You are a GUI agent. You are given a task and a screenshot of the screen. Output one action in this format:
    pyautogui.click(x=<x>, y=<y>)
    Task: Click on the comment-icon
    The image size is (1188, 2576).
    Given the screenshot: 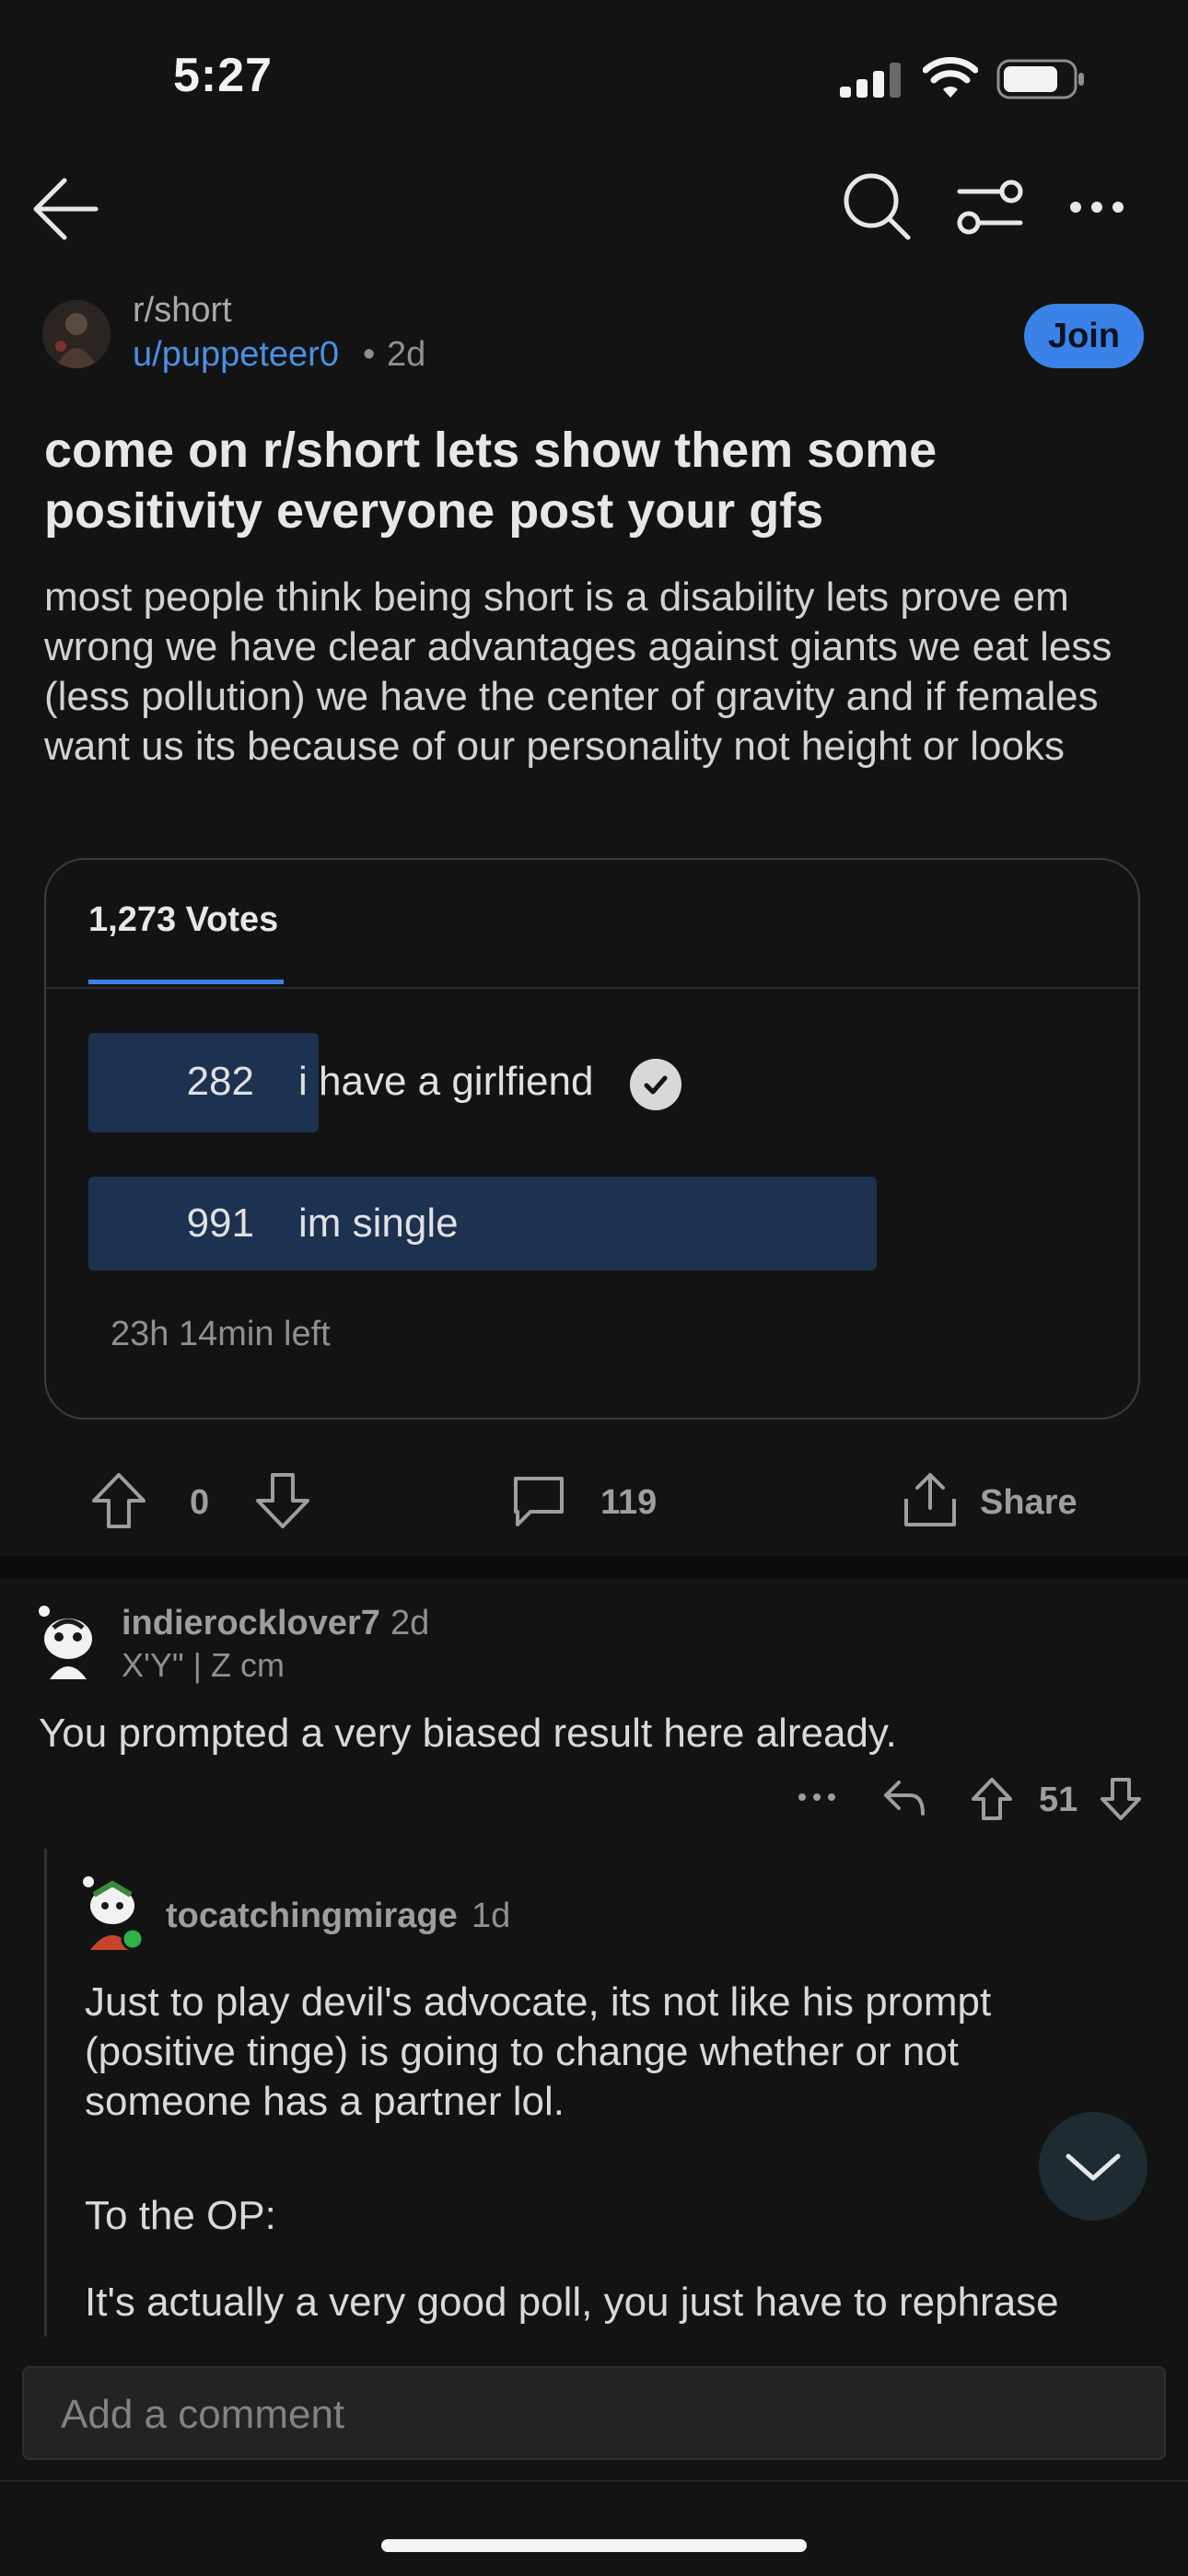 What is the action you would take?
    pyautogui.click(x=539, y=1501)
    